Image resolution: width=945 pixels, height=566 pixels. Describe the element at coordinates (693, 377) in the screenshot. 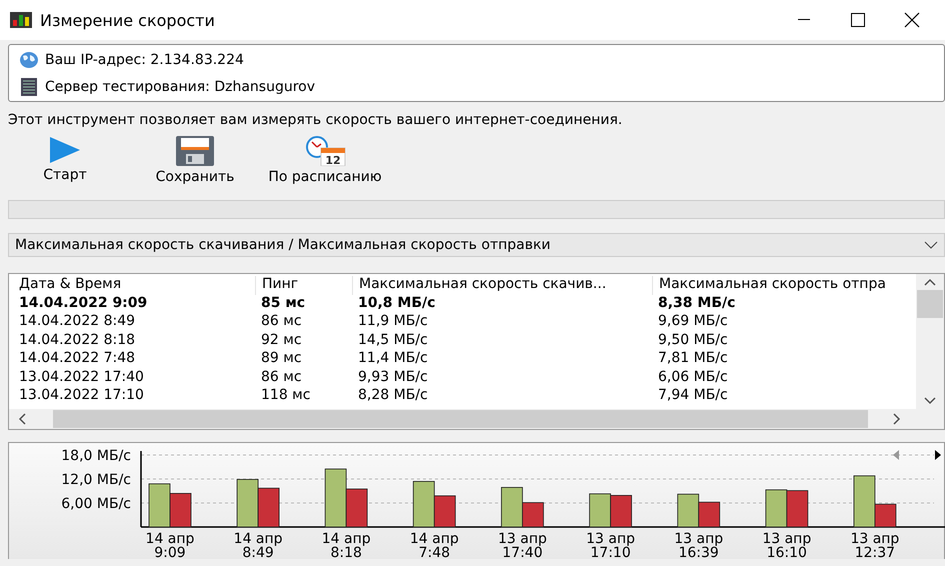

I see `table-cell-text: 6,06 МБ/с` at that location.